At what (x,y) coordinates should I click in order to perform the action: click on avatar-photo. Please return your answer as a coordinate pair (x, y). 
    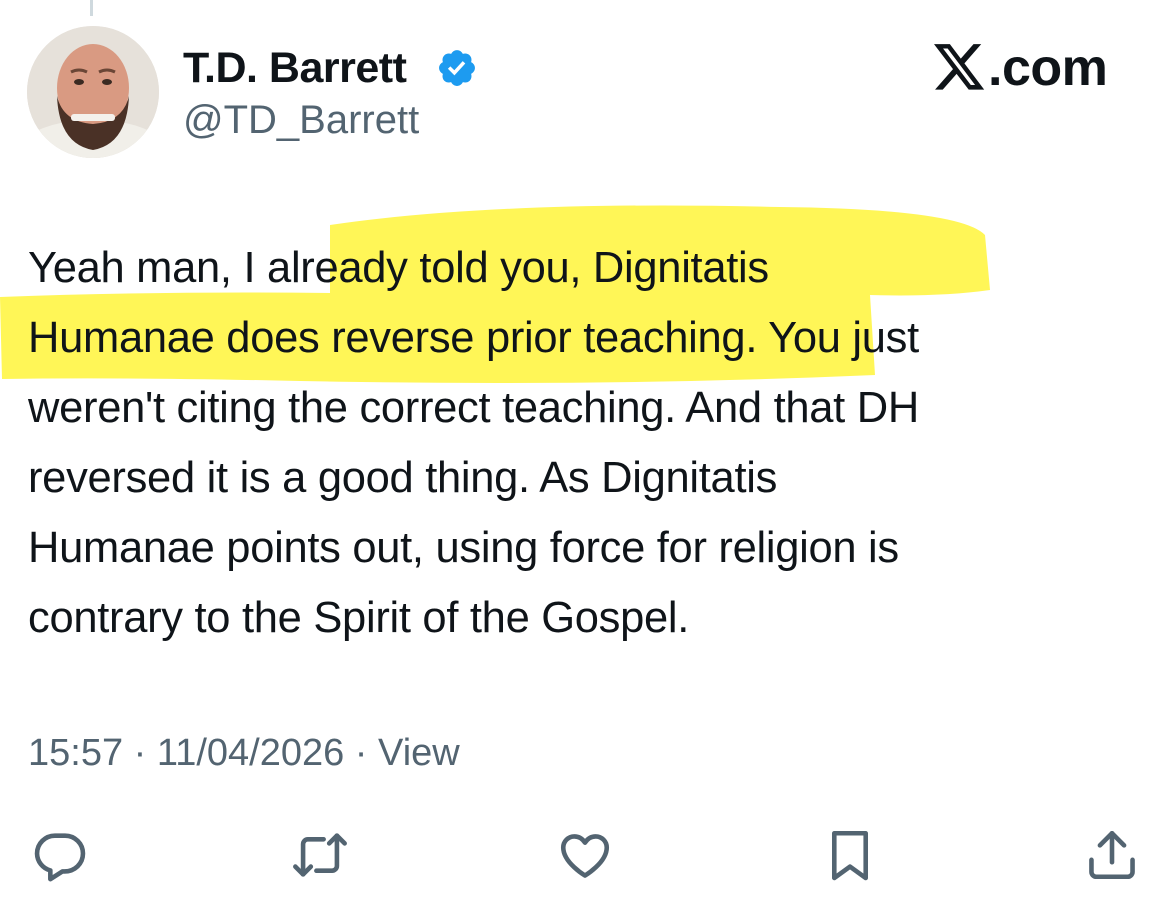
    Looking at the image, I should click on (93, 92).